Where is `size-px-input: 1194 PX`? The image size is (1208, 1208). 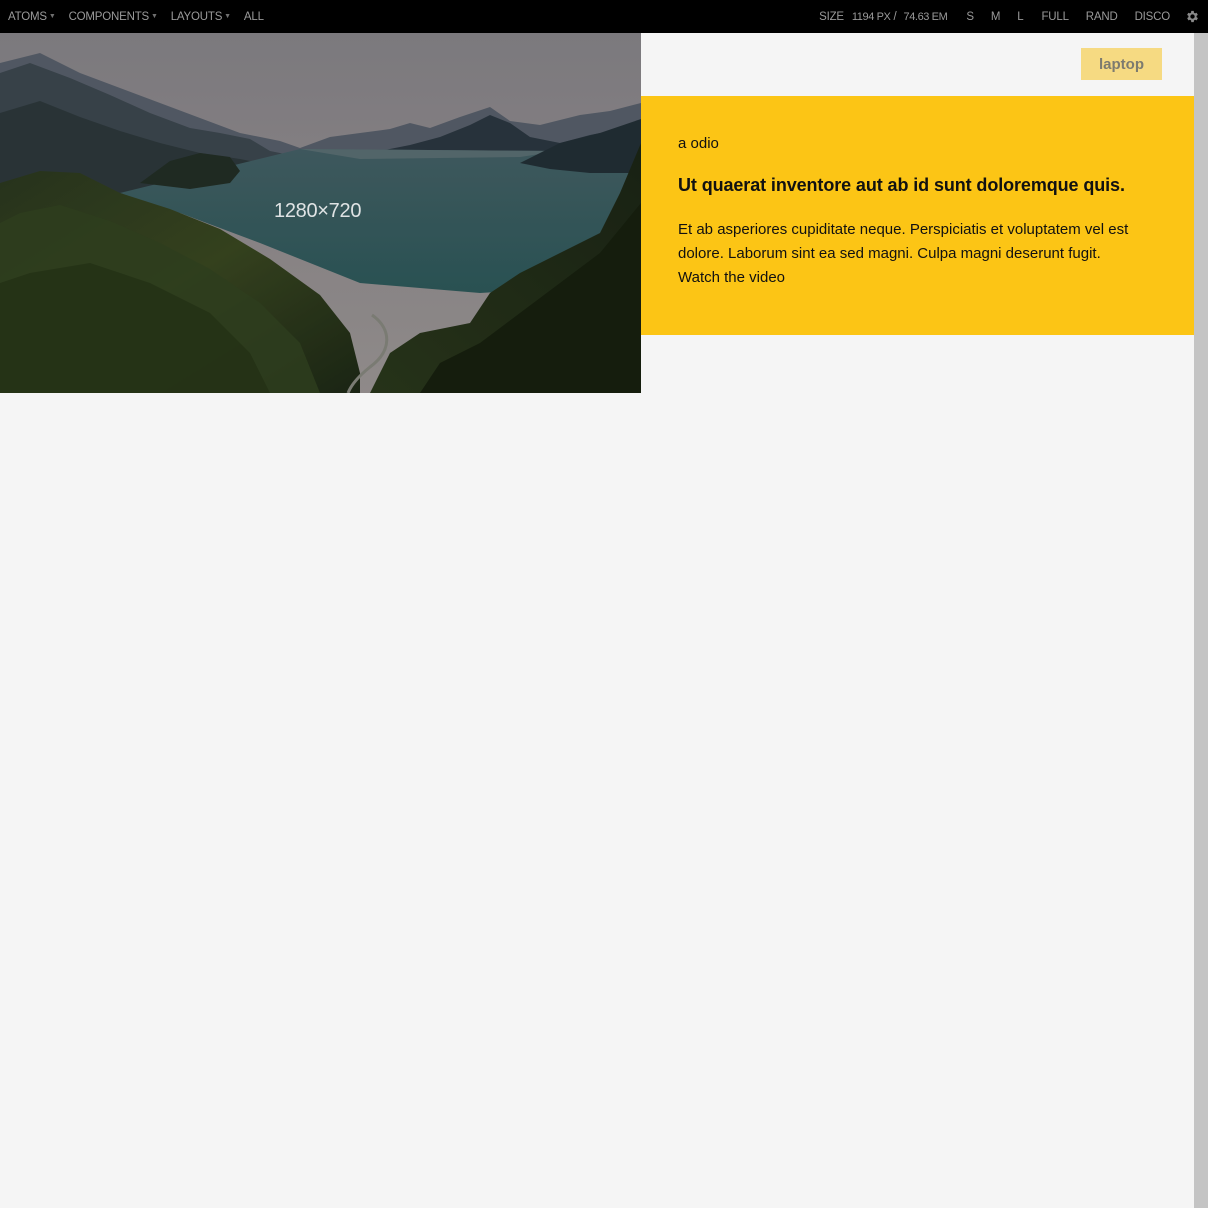 size-px-input: 1194 PX is located at coordinates (871, 17).